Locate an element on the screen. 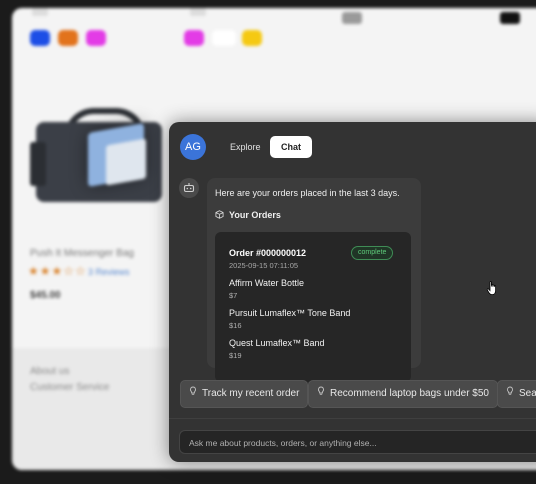 Image resolution: width=536 pixels, height=484 pixels. order-item-price: $19 is located at coordinates (235, 355).